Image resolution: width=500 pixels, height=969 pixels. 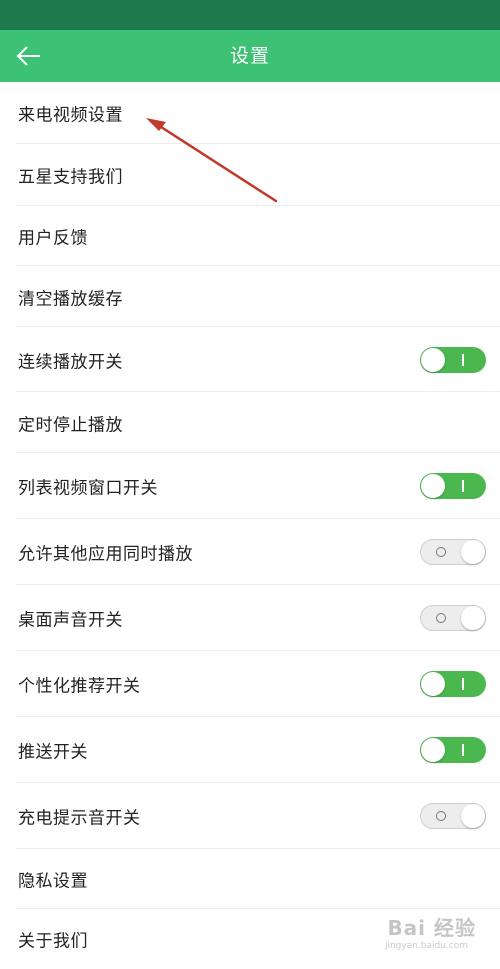 What do you see at coordinates (53, 238) in the screenshot?
I see `setting-label: 用户反馈` at bounding box center [53, 238].